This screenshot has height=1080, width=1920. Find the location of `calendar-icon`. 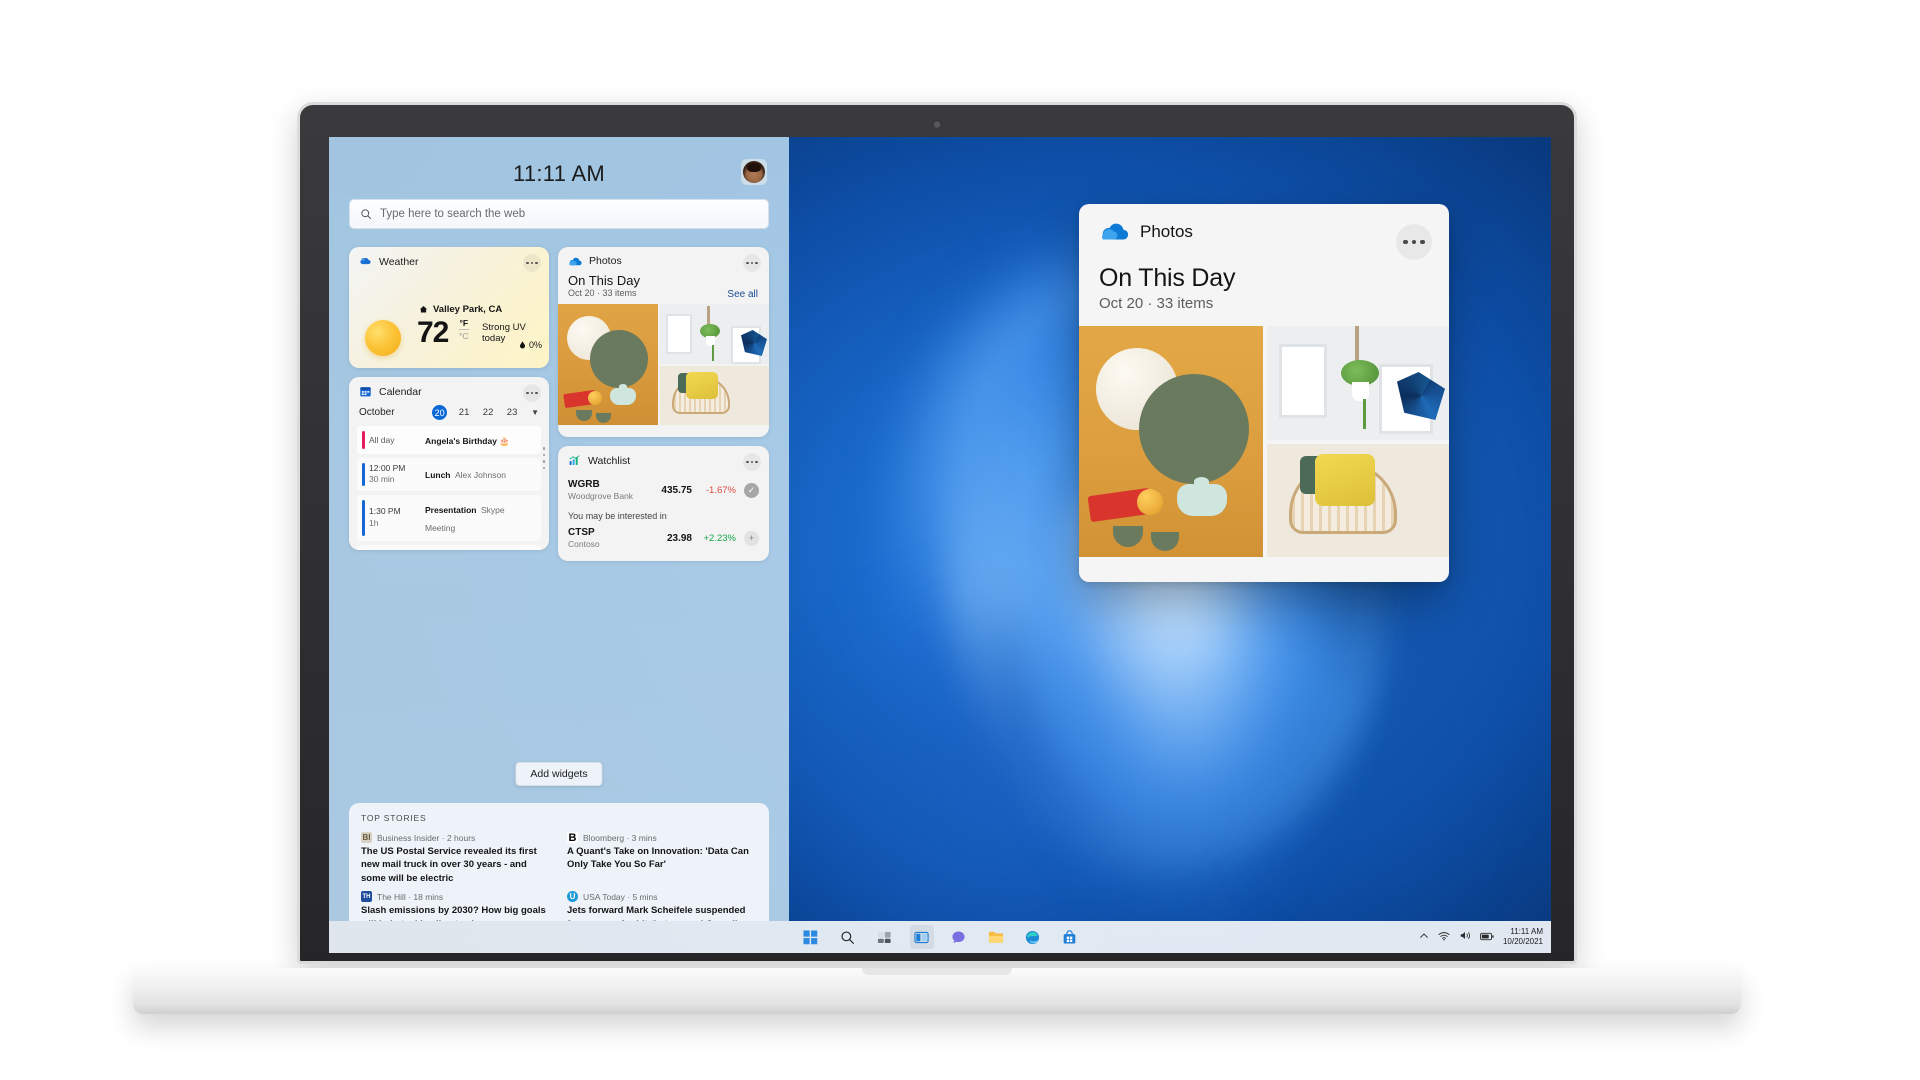

calendar-icon is located at coordinates (365, 392).